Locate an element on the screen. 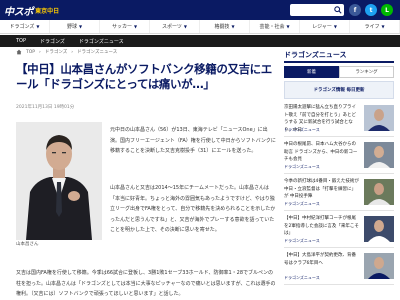 The width and height of the screenshot is (400, 300). nav-label: レジャー is located at coordinates (322, 27).